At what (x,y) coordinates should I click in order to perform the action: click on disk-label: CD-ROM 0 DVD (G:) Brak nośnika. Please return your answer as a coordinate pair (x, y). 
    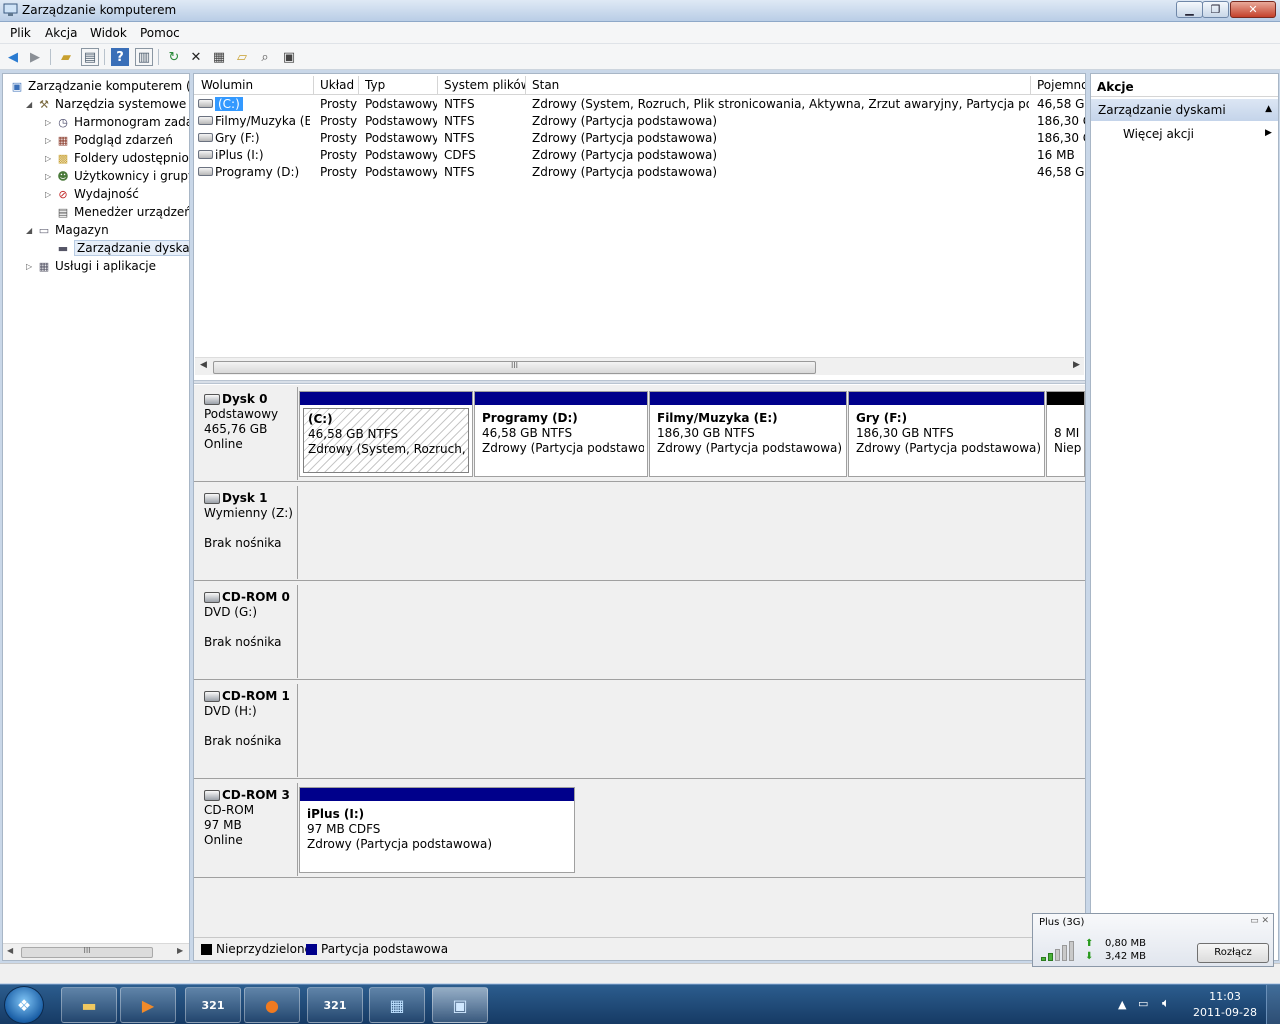
    Looking at the image, I should click on (246, 631).